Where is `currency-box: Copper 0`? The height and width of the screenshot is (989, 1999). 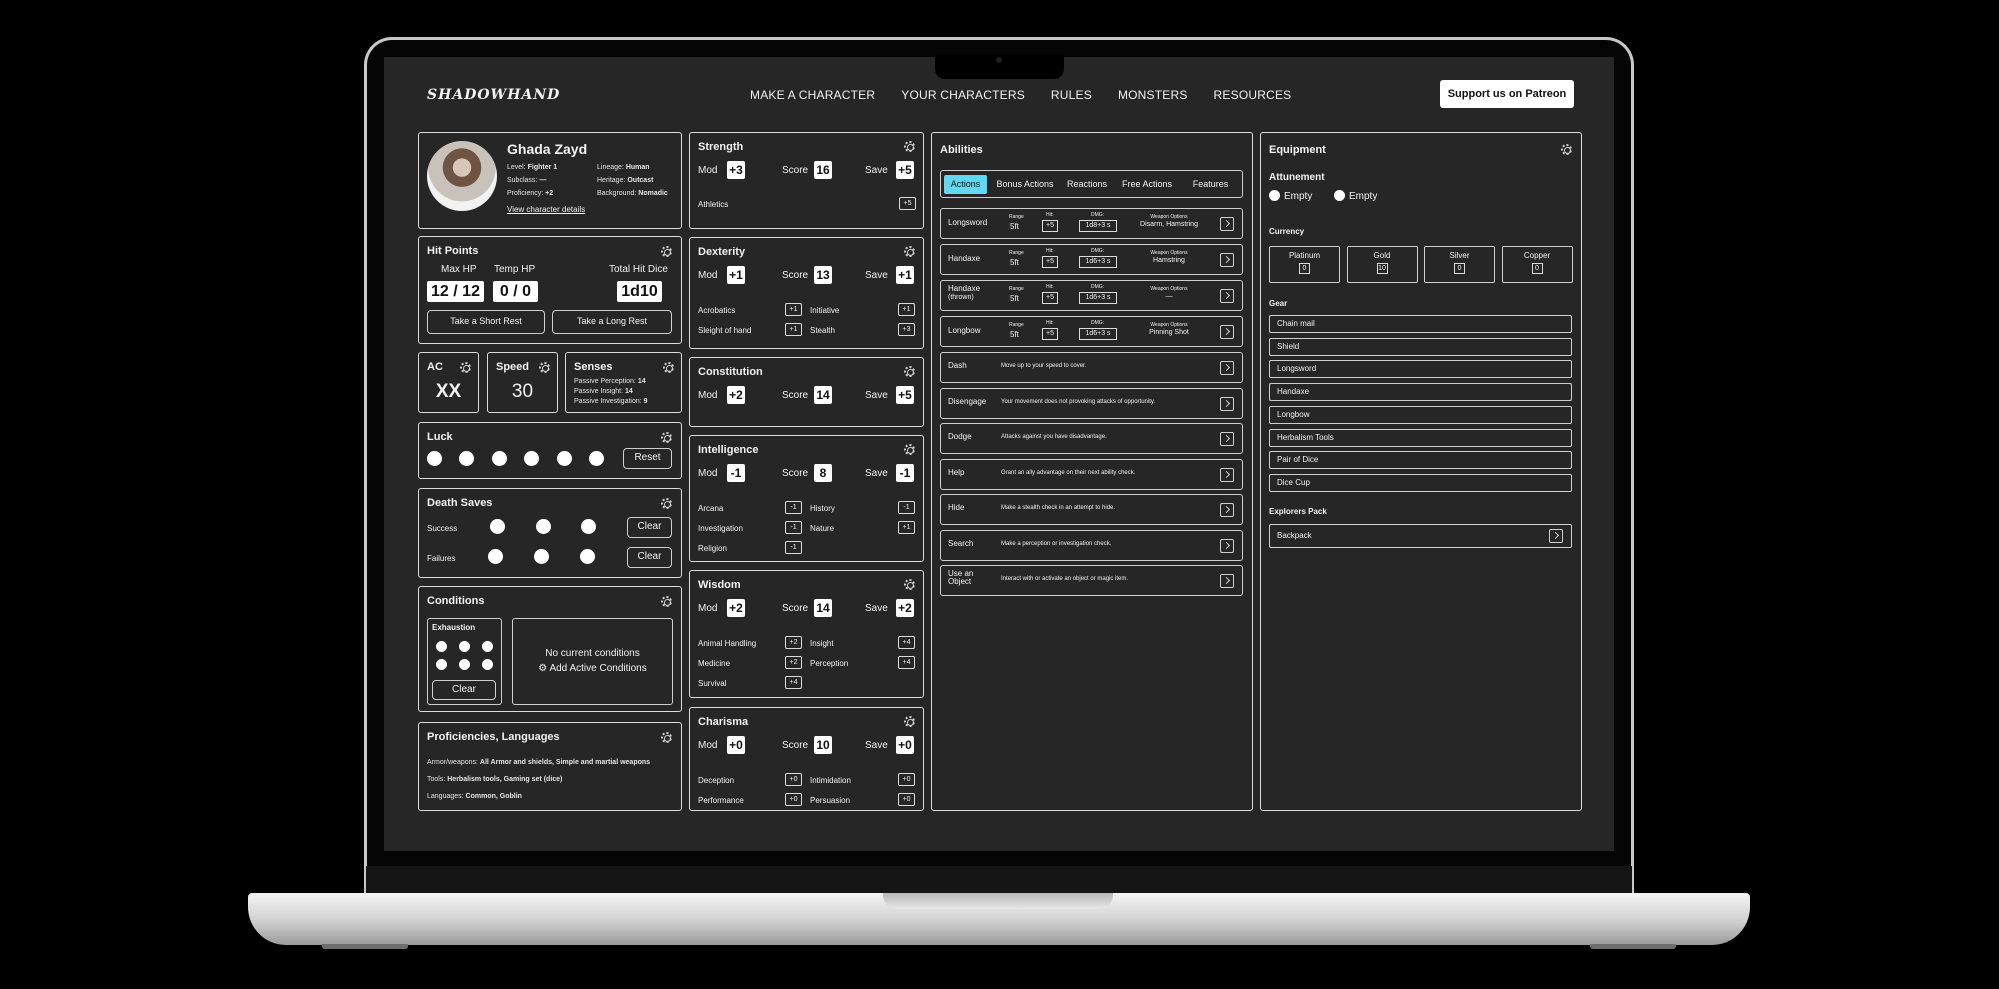 currency-box: Copper 0 is located at coordinates (1537, 264).